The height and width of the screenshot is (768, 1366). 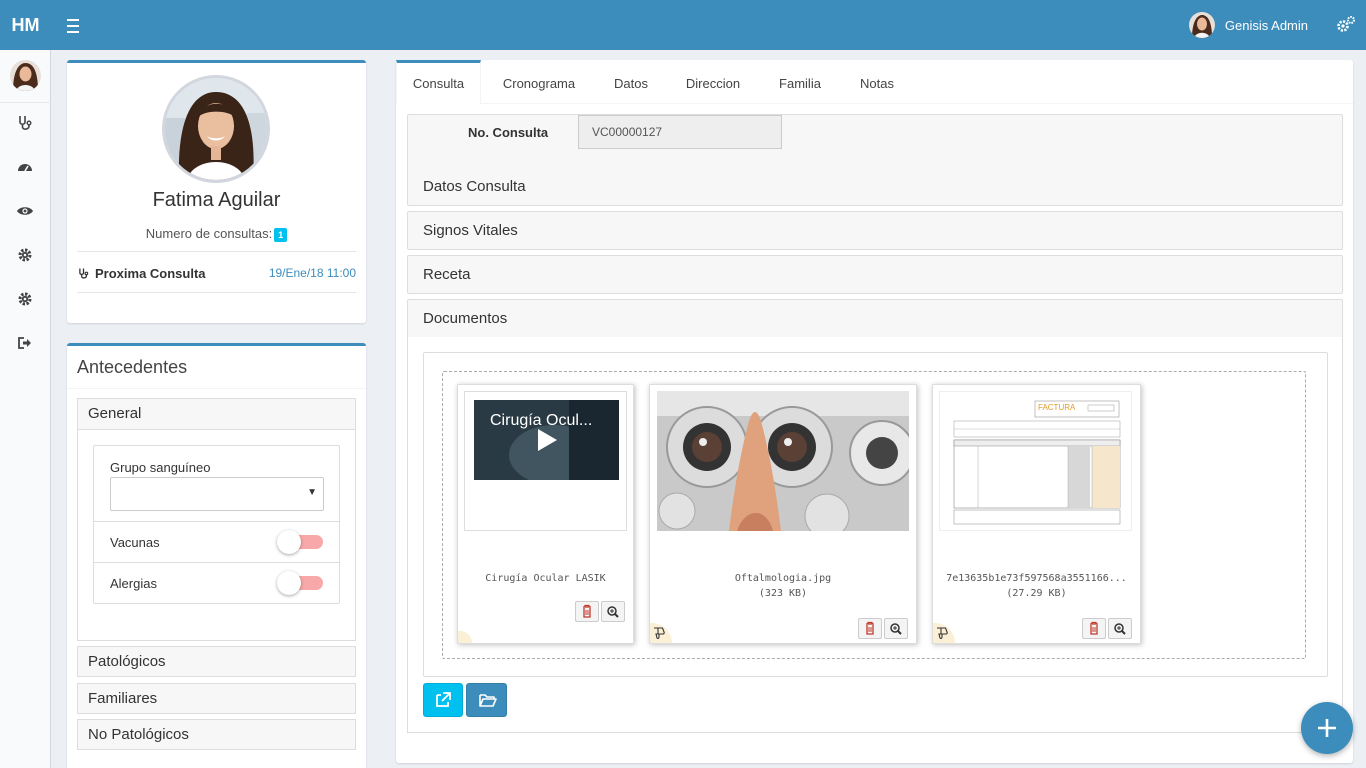 I want to click on sidebar-avatar, so click(x=25, y=75).